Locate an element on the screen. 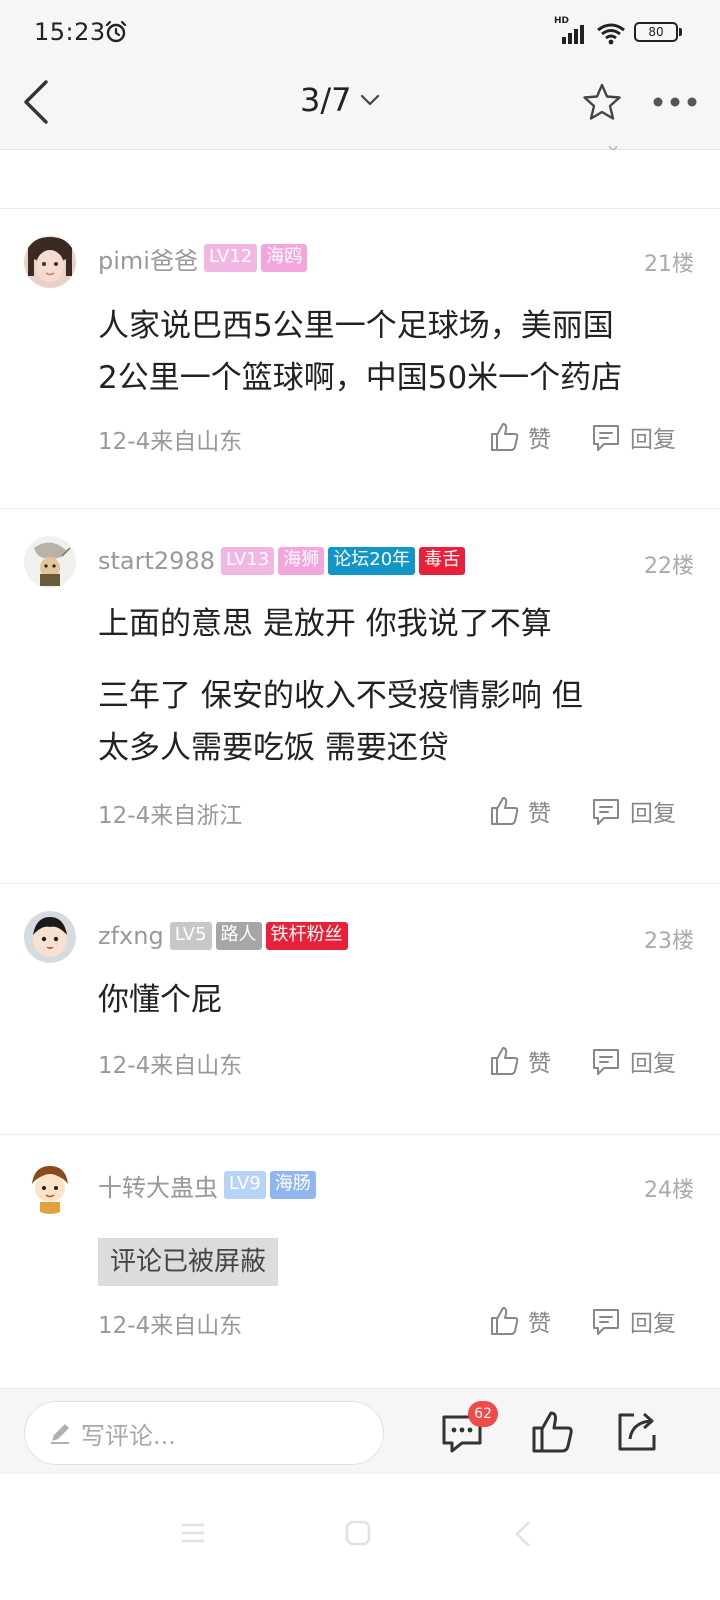 The width and height of the screenshot is (720, 1600). tag-badge: 毒舌 is located at coordinates (442, 561).